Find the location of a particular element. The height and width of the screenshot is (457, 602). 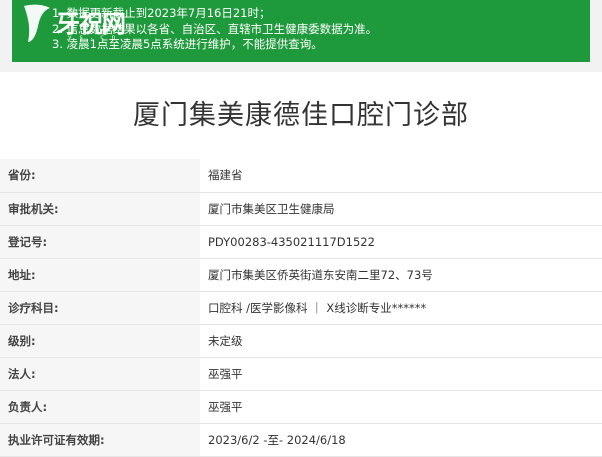

table-row: 执业许可证有效期: 2023/6/2 -至- 2024/6/18 is located at coordinates (301, 439).